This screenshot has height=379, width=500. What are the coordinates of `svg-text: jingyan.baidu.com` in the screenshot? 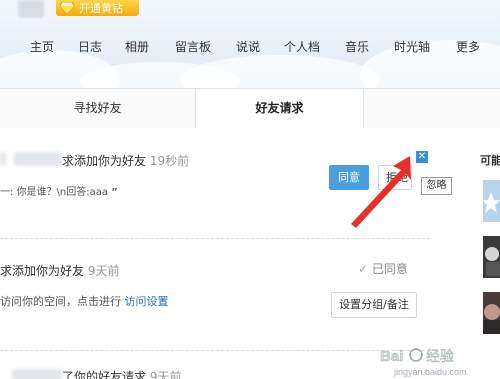 It's located at (430, 372).